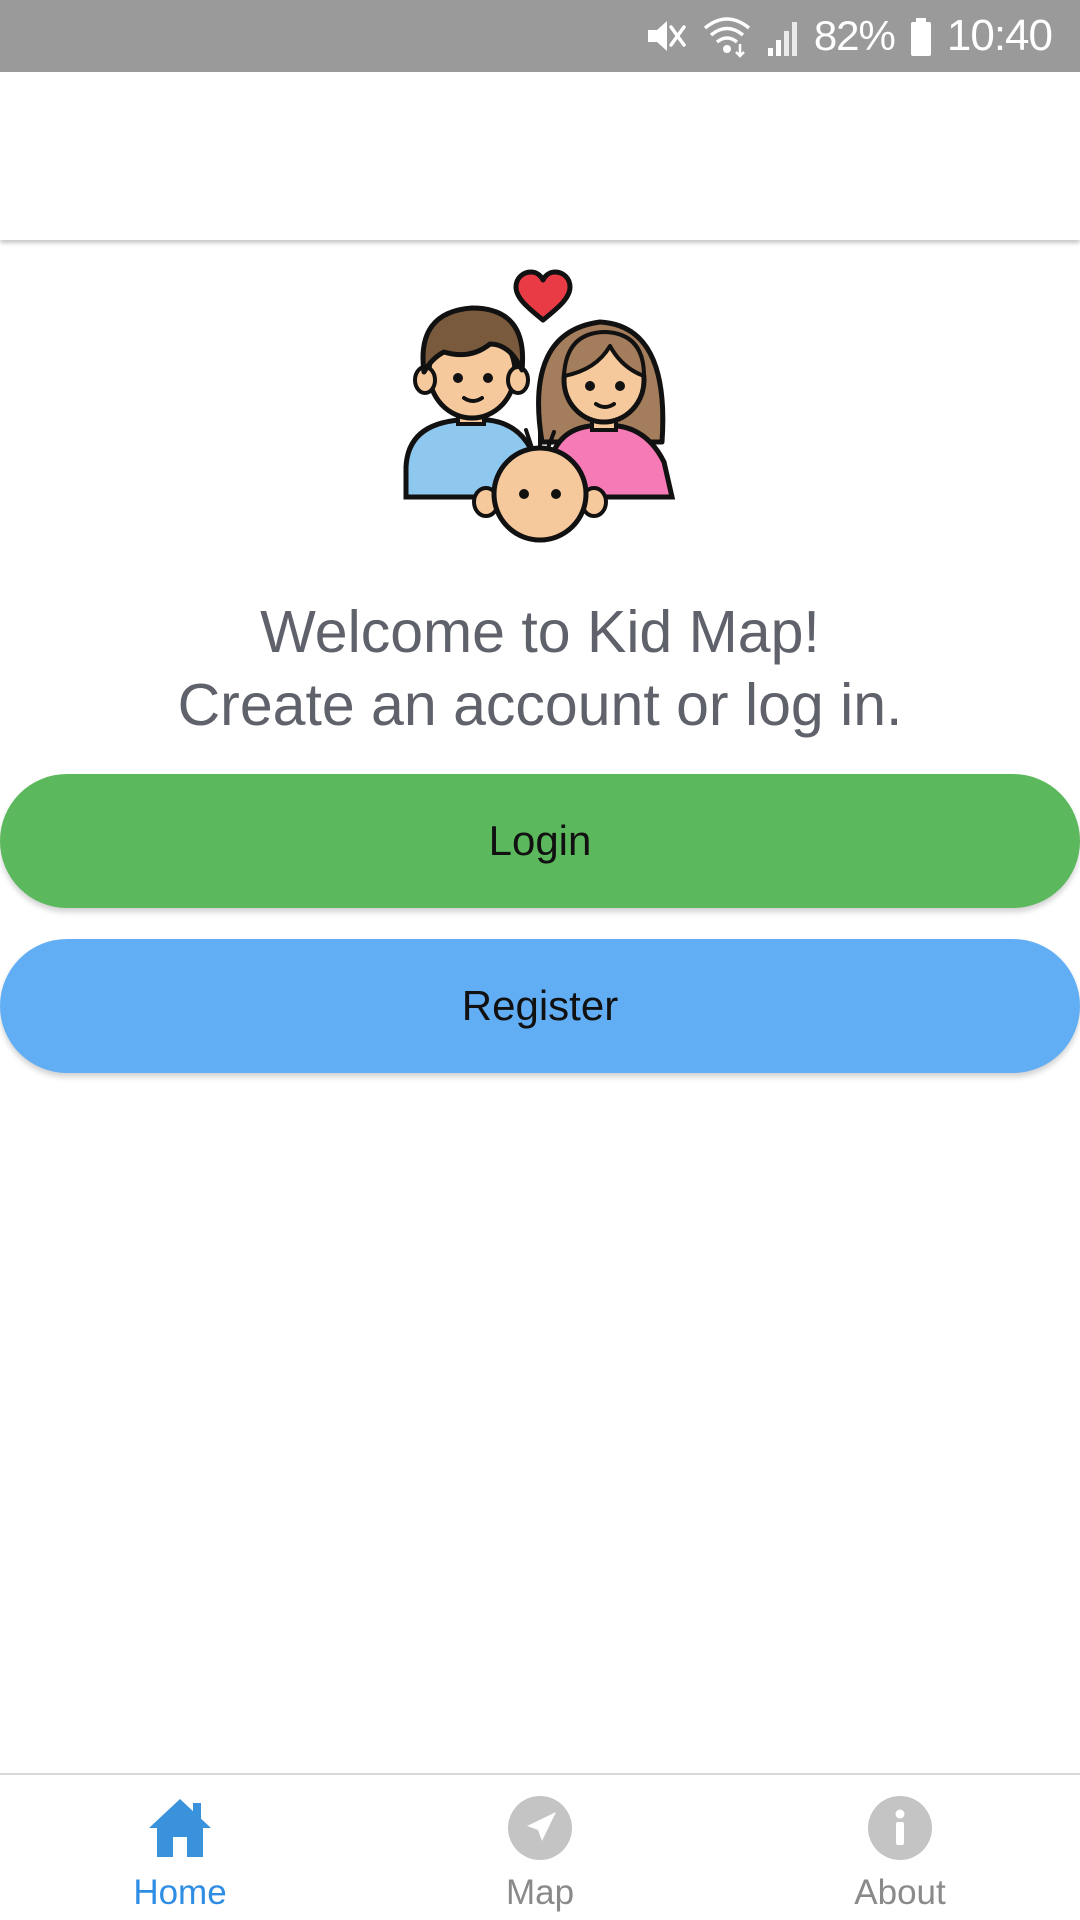 The width and height of the screenshot is (1080, 1920). What do you see at coordinates (854, 35) in the screenshot?
I see `battery-percent: 82%` at bounding box center [854, 35].